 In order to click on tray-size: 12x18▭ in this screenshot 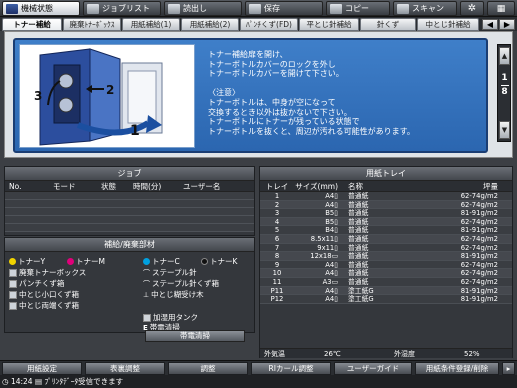, I will do `click(324, 256)`.